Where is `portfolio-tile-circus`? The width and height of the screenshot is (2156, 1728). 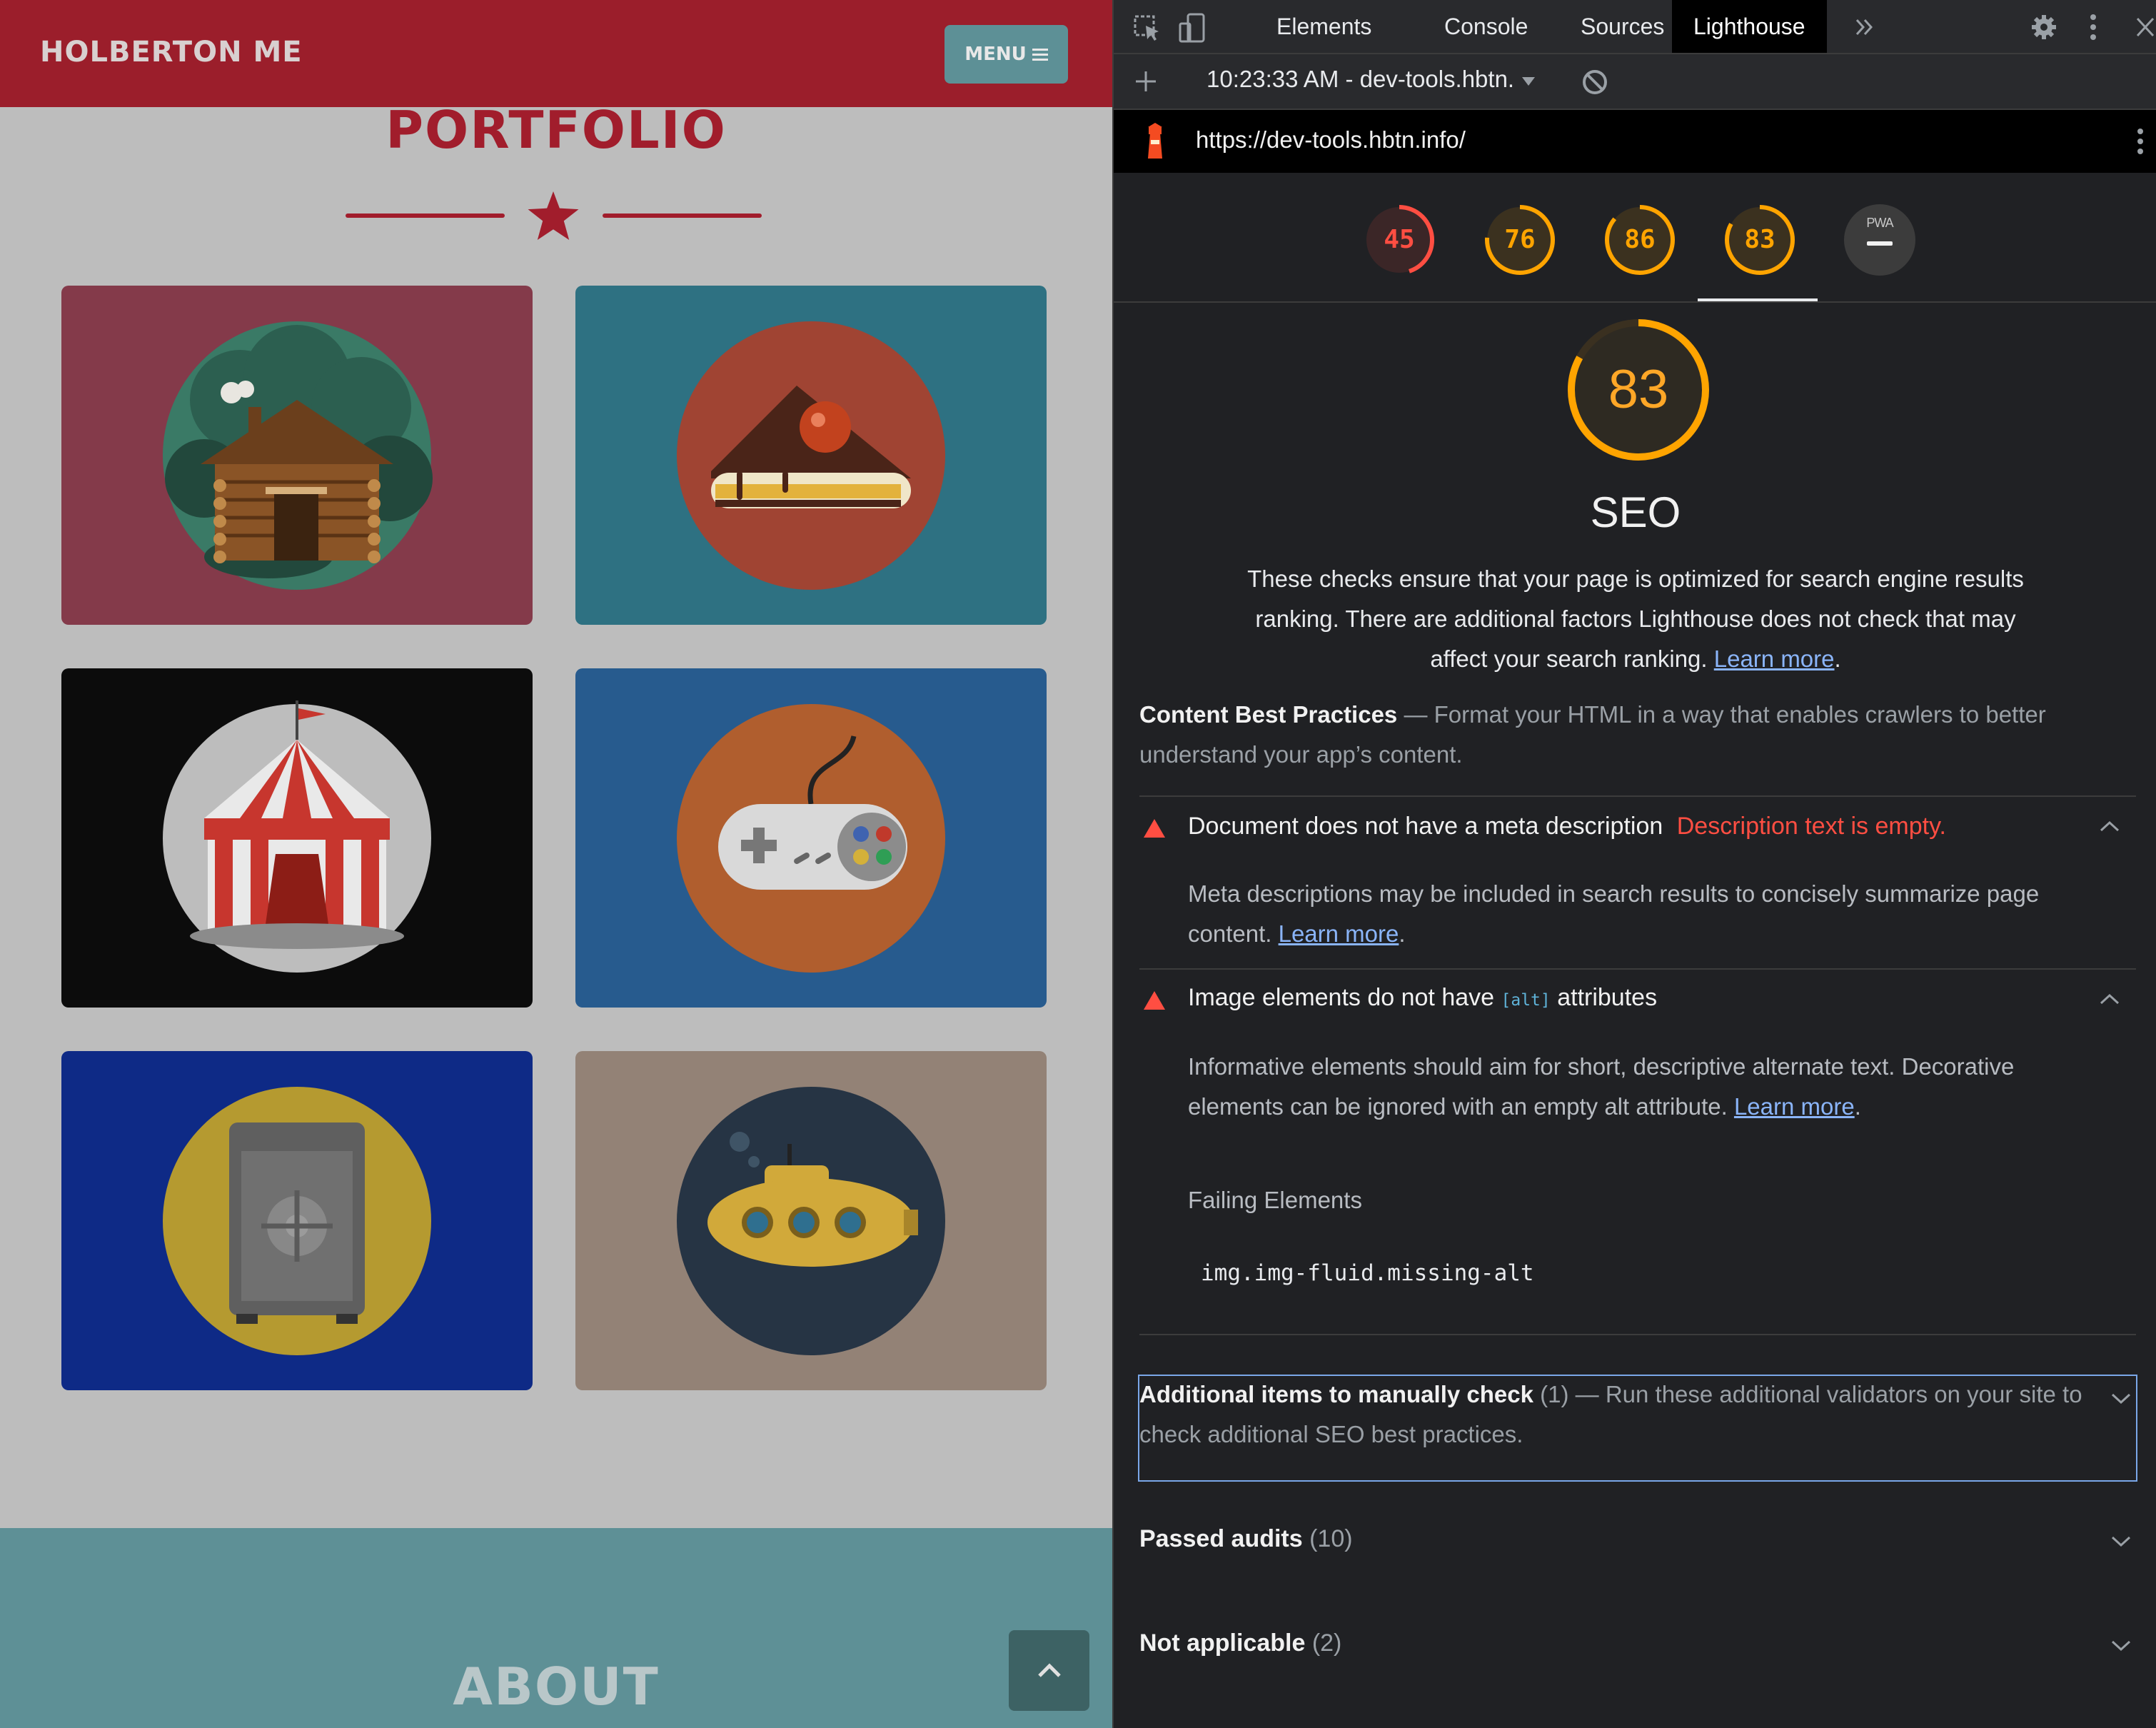
portfolio-tile-circus is located at coordinates (297, 838).